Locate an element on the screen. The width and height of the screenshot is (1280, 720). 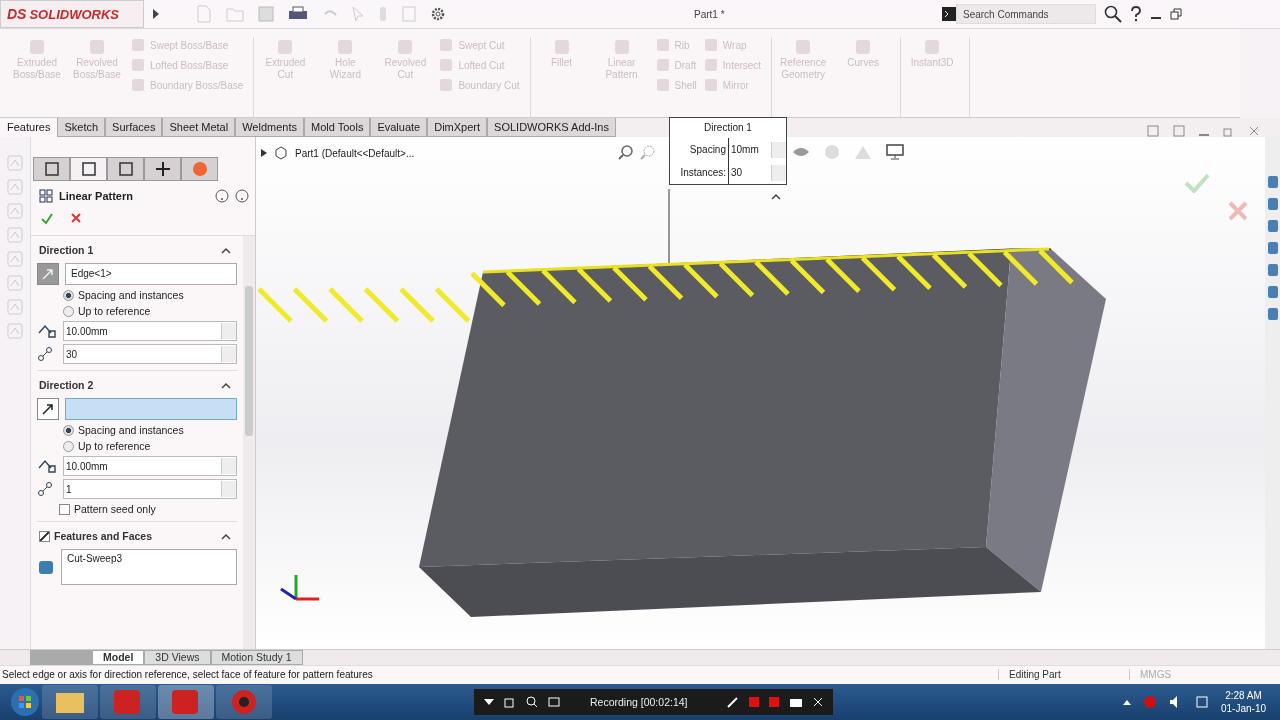
section-title: Direction 1 is located at coordinates (66, 250).